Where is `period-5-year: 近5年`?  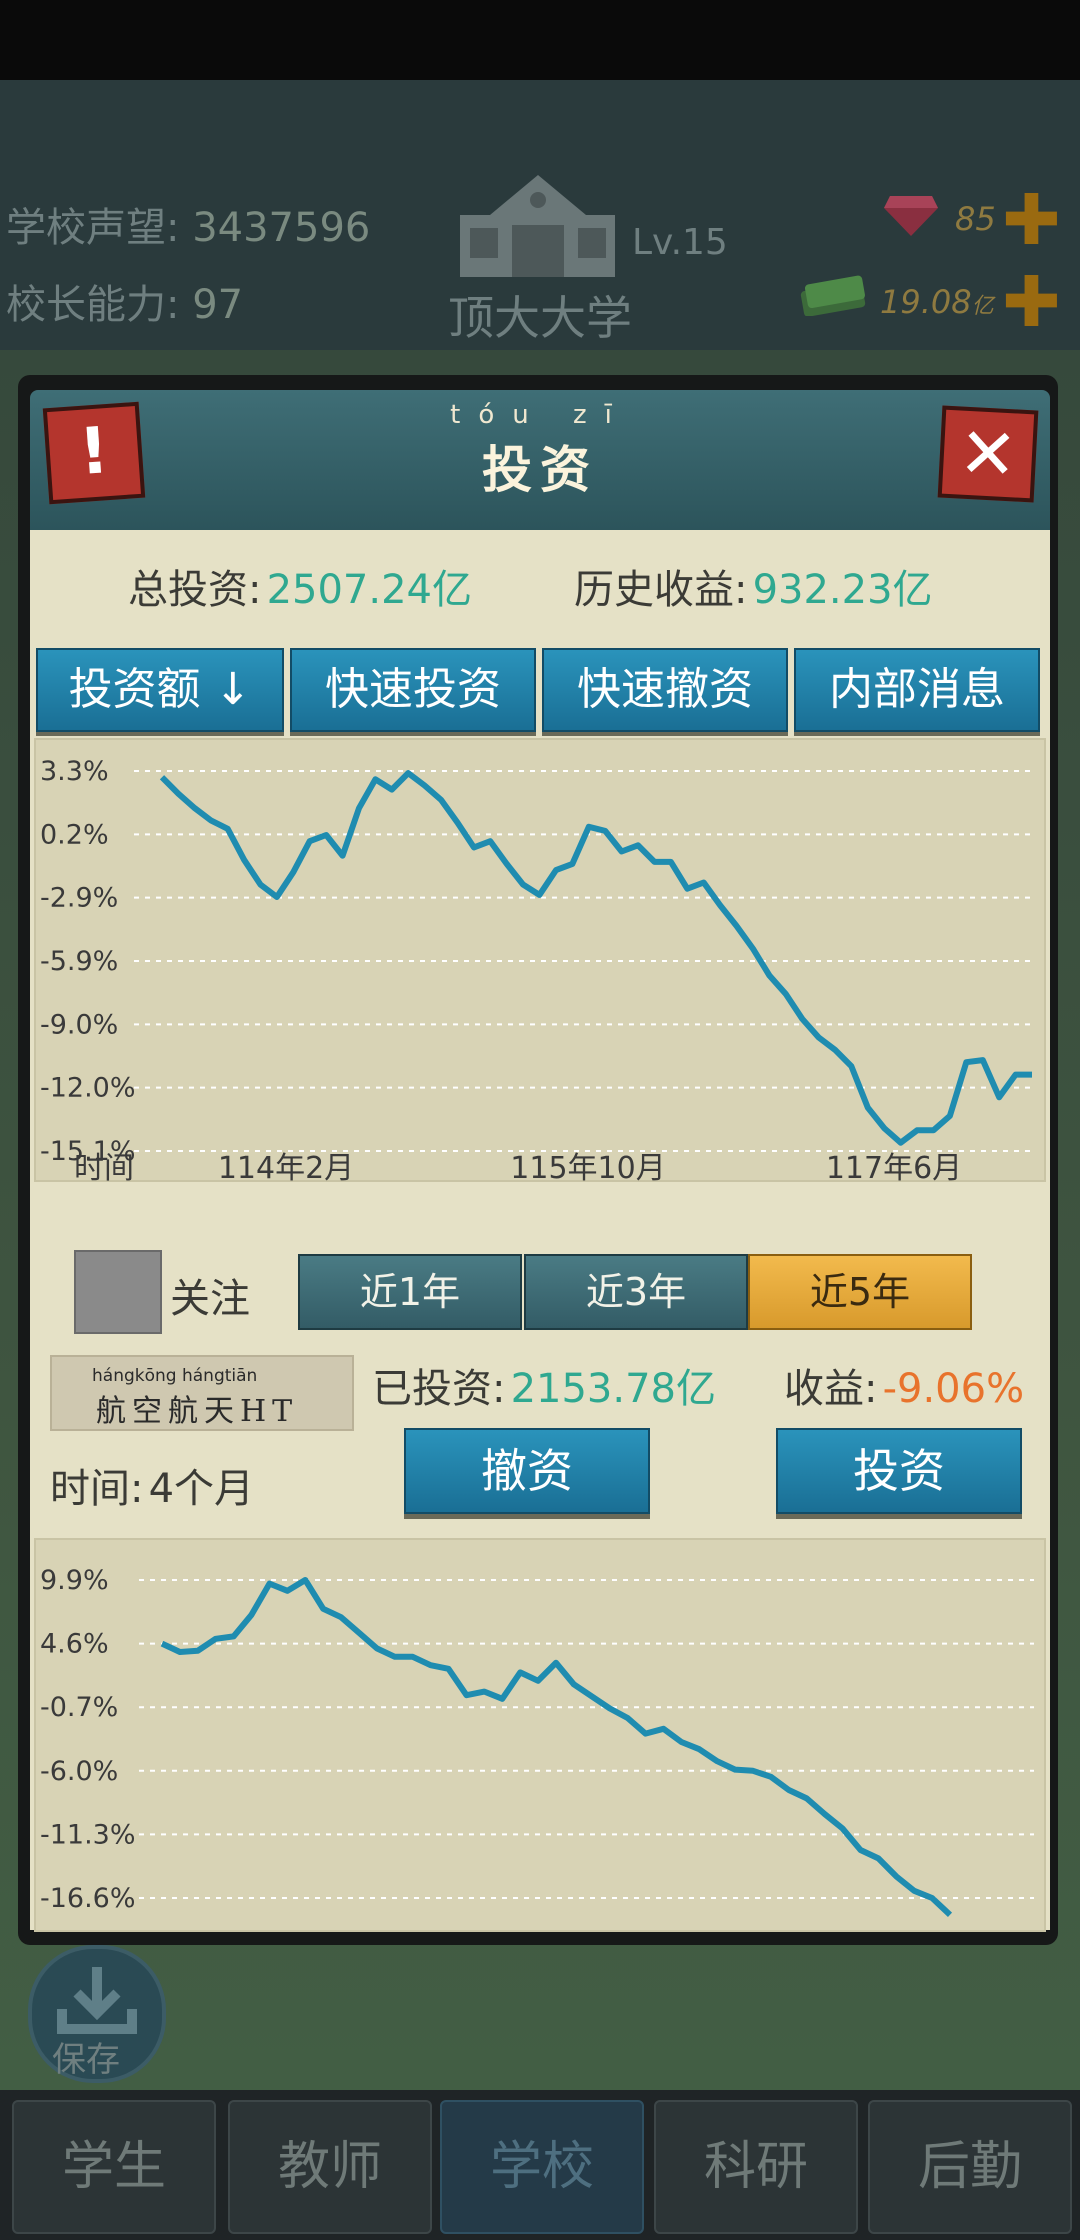 period-5-year: 近5年 is located at coordinates (860, 1292).